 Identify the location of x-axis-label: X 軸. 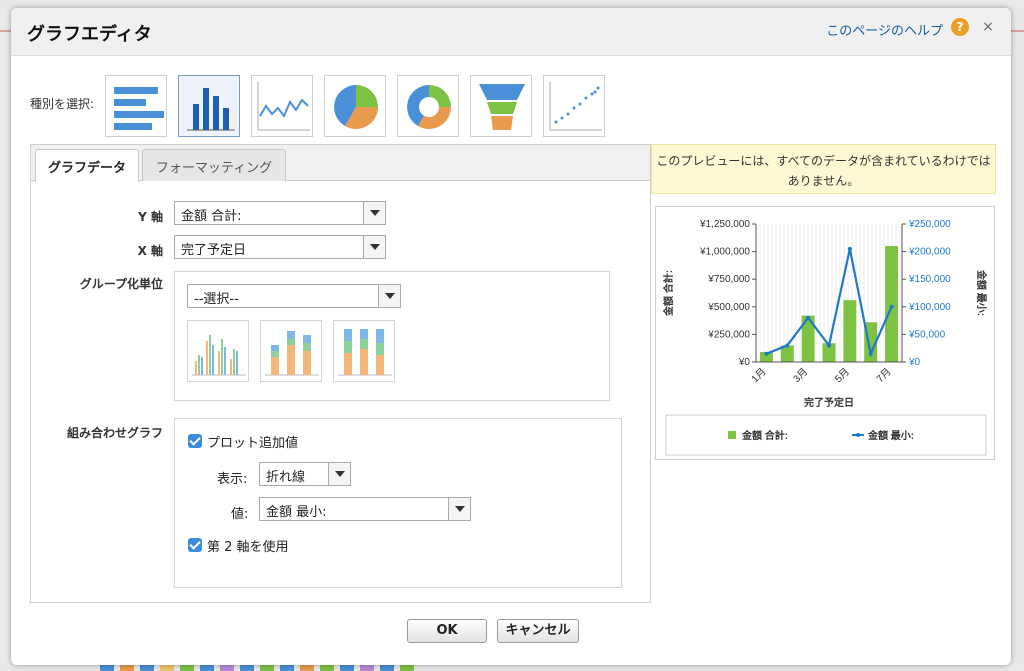
(150, 251).